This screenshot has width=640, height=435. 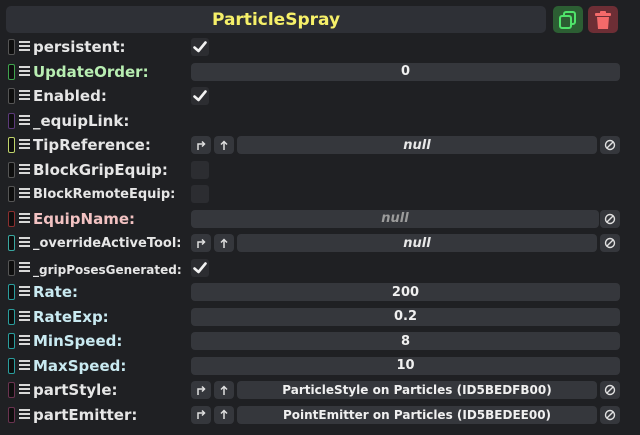 What do you see at coordinates (405, 71) in the screenshot?
I see `field-value-input: 0` at bounding box center [405, 71].